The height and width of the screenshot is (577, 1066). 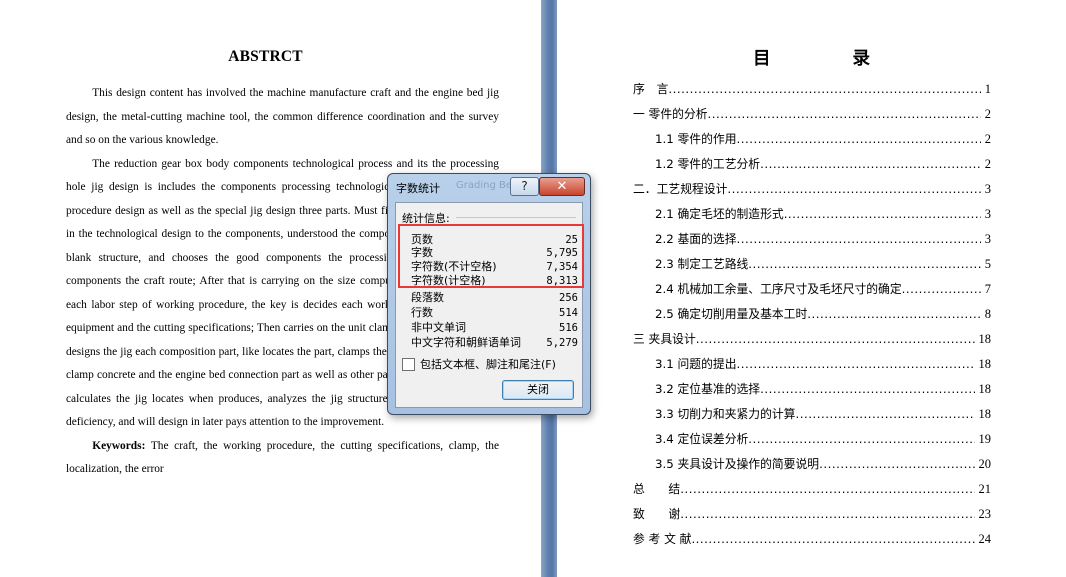 I want to click on stat-label: 中文字符和朝鲜语单词, so click(x=466, y=342).